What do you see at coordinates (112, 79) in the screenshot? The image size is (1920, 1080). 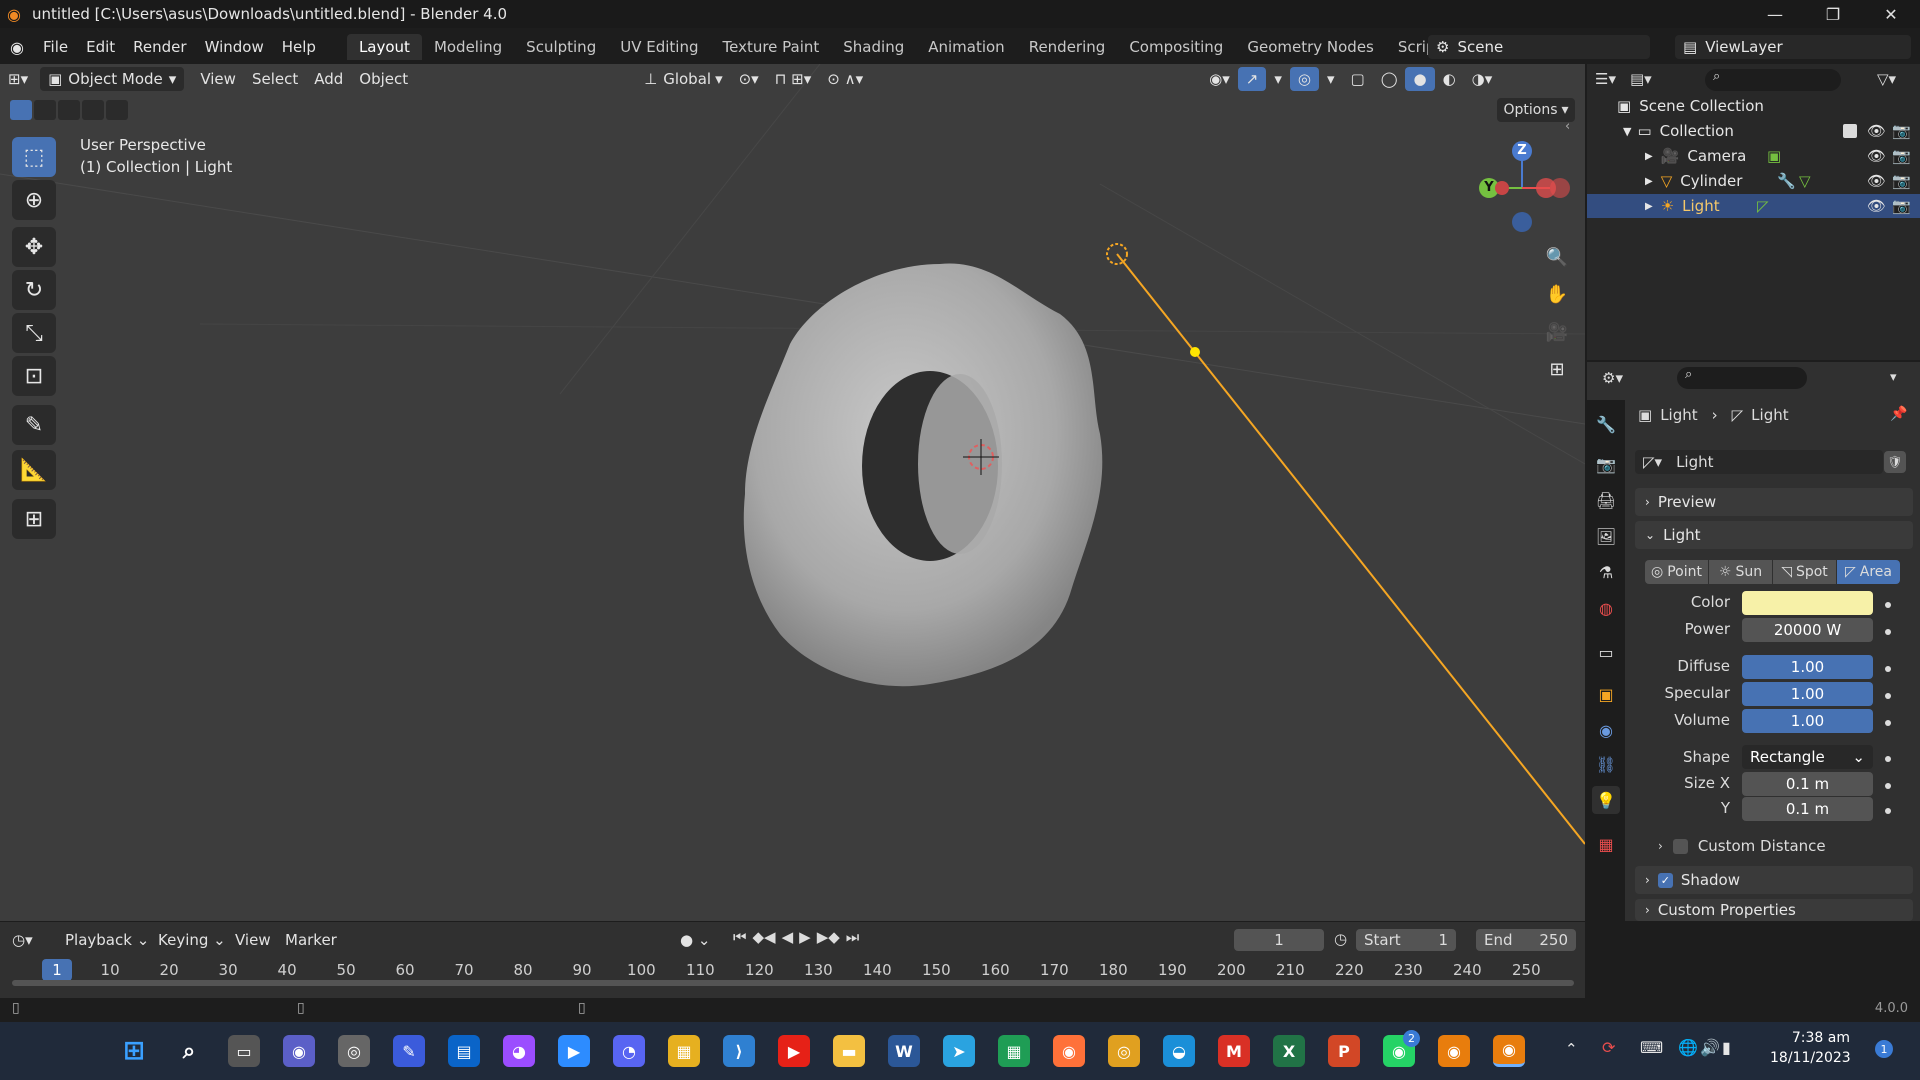 I see `mode-selector: ▣ Object Mode ▾` at bounding box center [112, 79].